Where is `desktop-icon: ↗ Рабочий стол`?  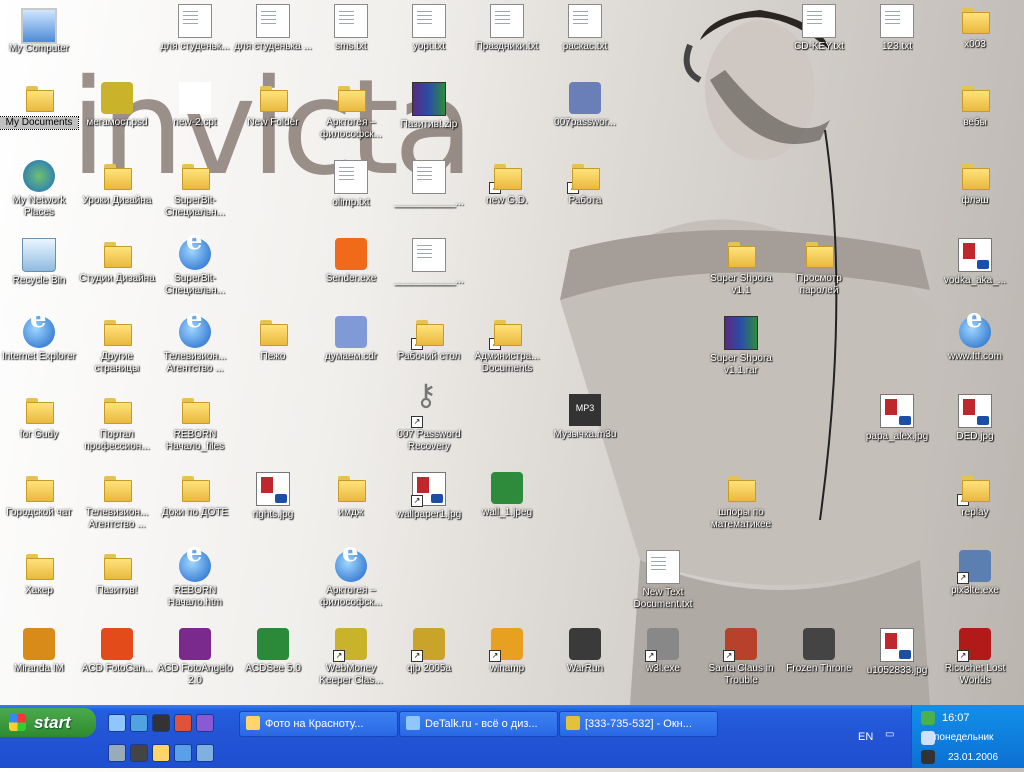
desktop-icon: ↗ Рабочий стол is located at coordinates (429, 339).